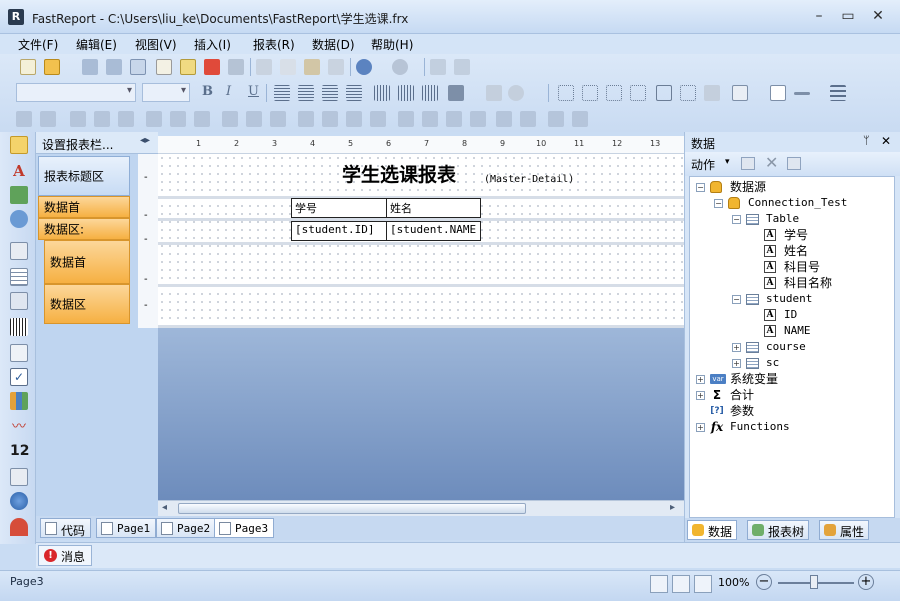 The width and height of the screenshot is (900, 601). Describe the element at coordinates (38, 44) in the screenshot. I see `menu-file: 文件(F)` at that location.